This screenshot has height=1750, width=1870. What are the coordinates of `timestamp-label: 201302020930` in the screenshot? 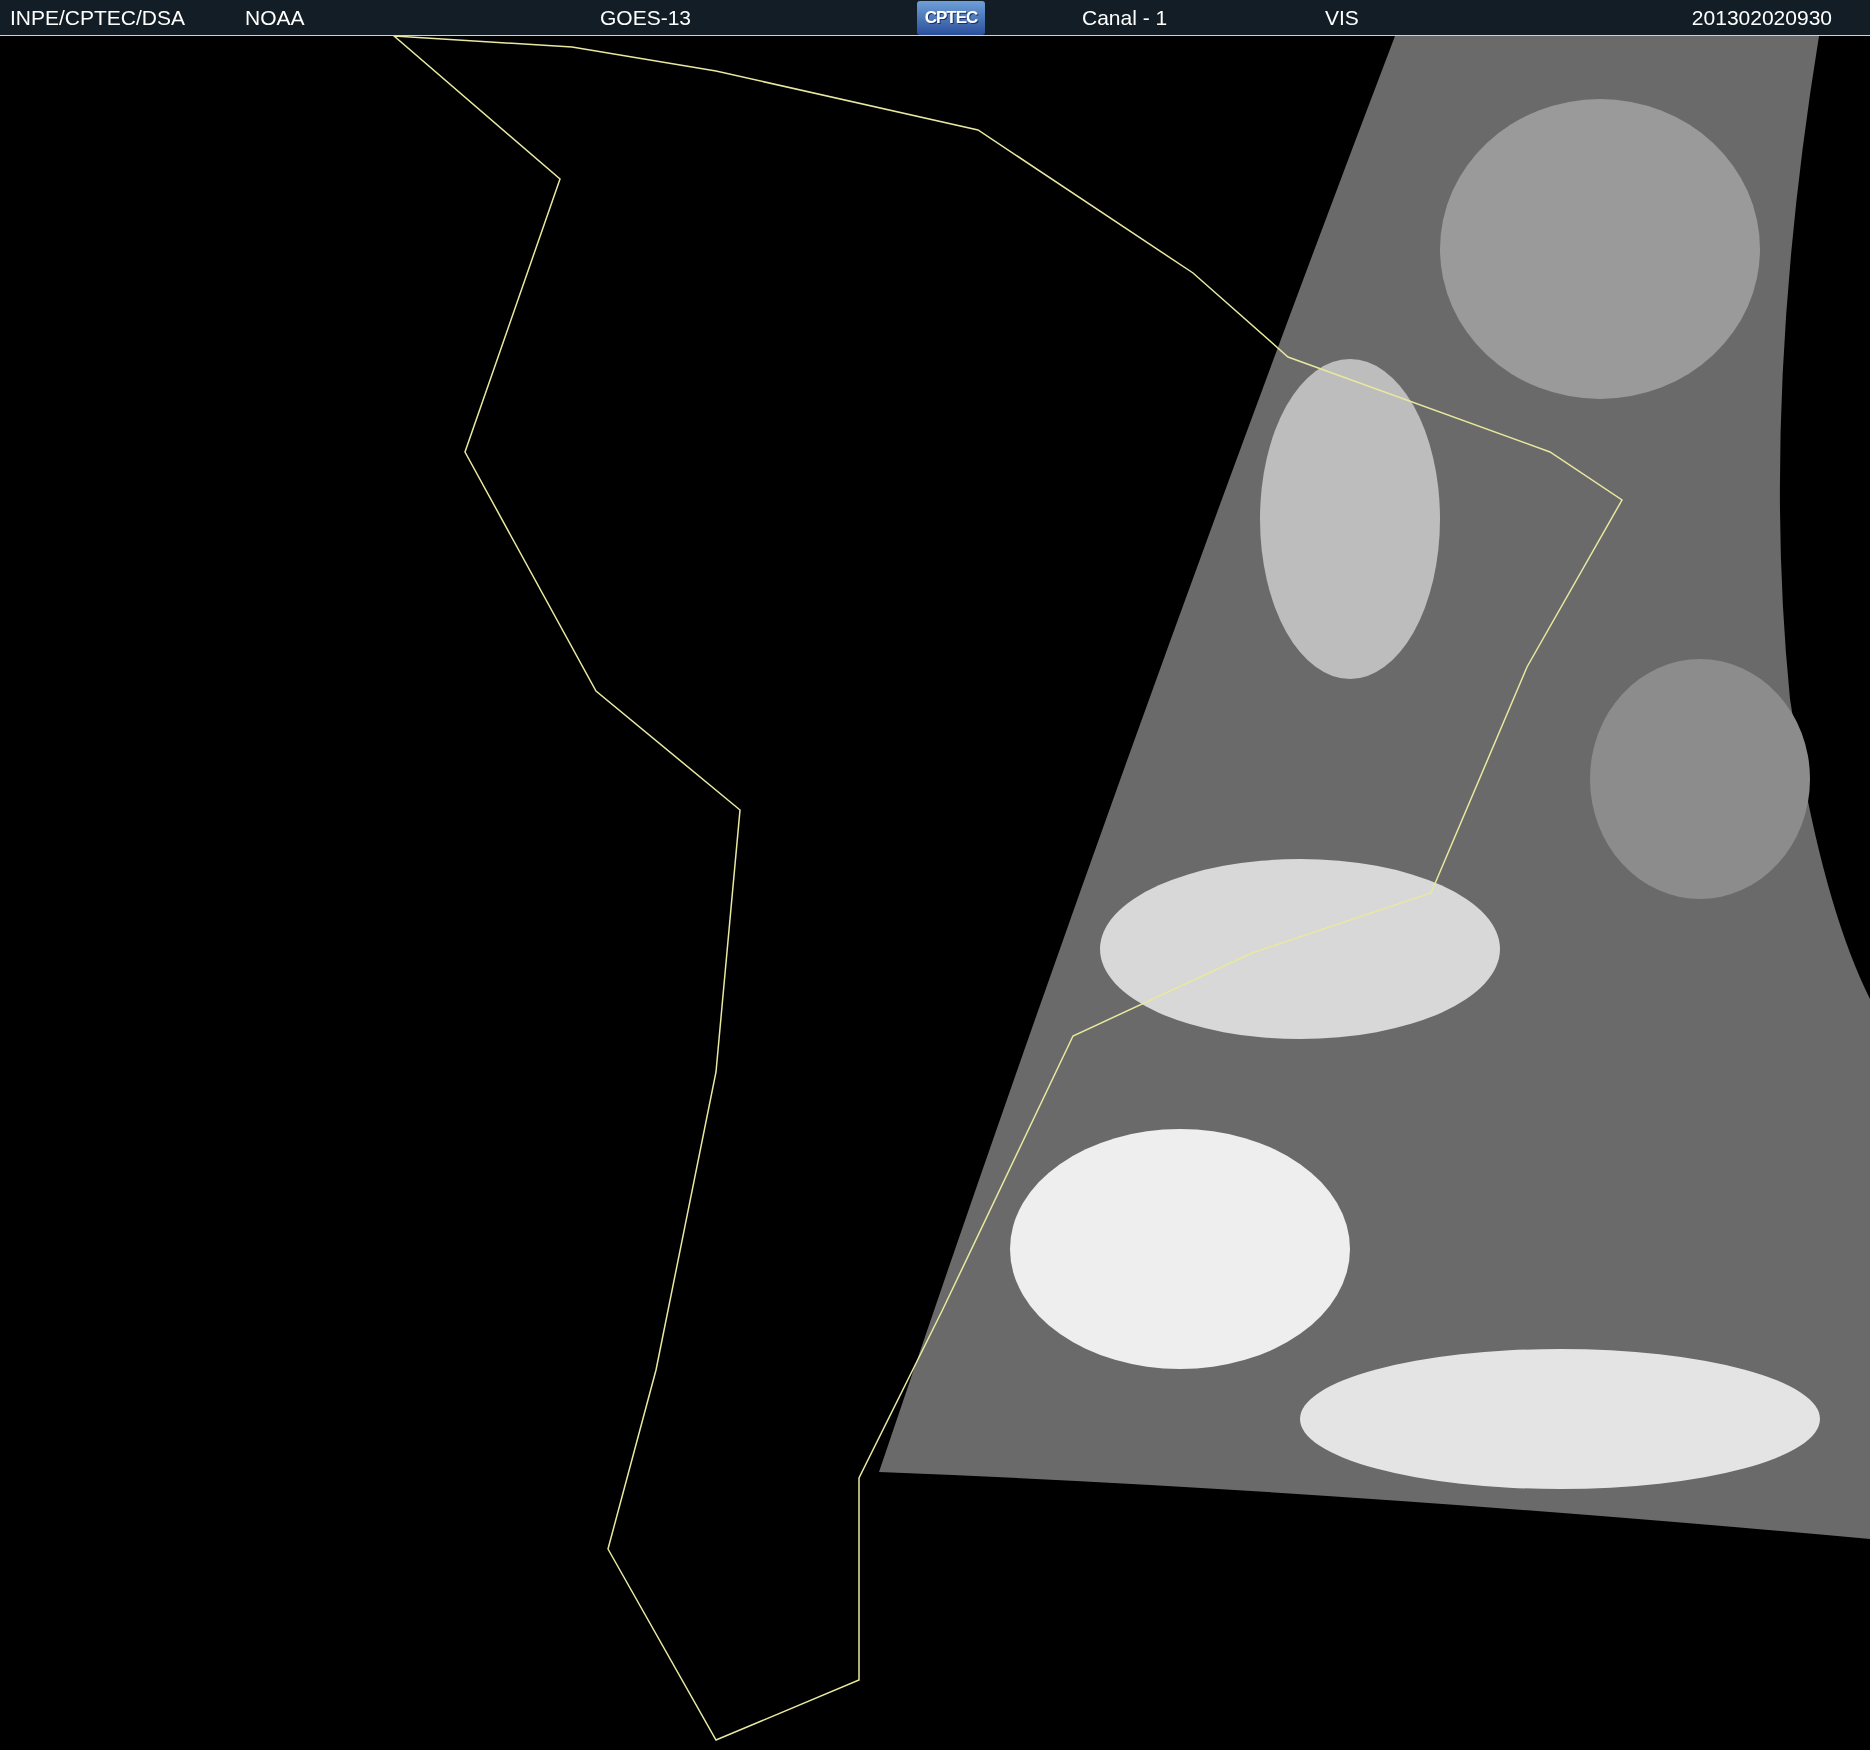 It's located at (1761, 17).